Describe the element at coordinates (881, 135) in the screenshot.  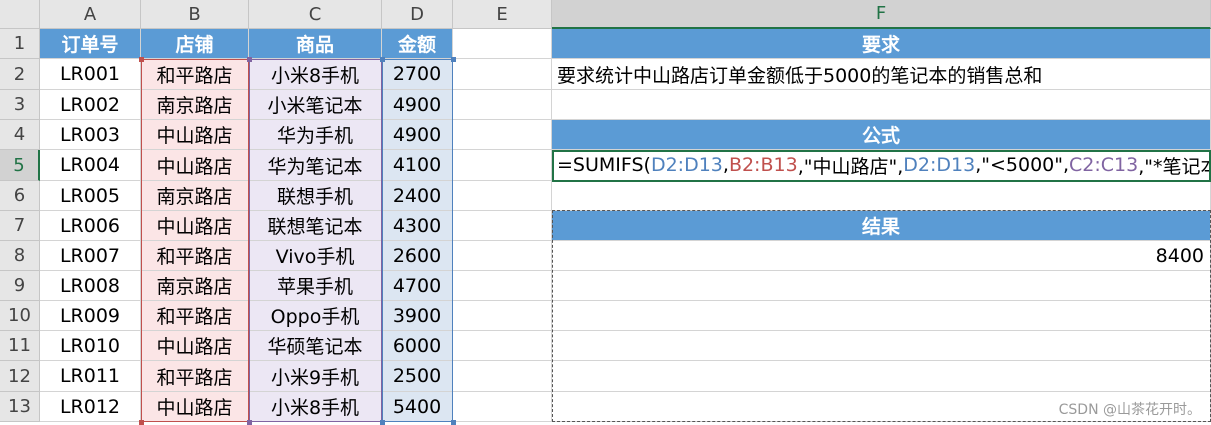
I see `formula-header: 公式` at that location.